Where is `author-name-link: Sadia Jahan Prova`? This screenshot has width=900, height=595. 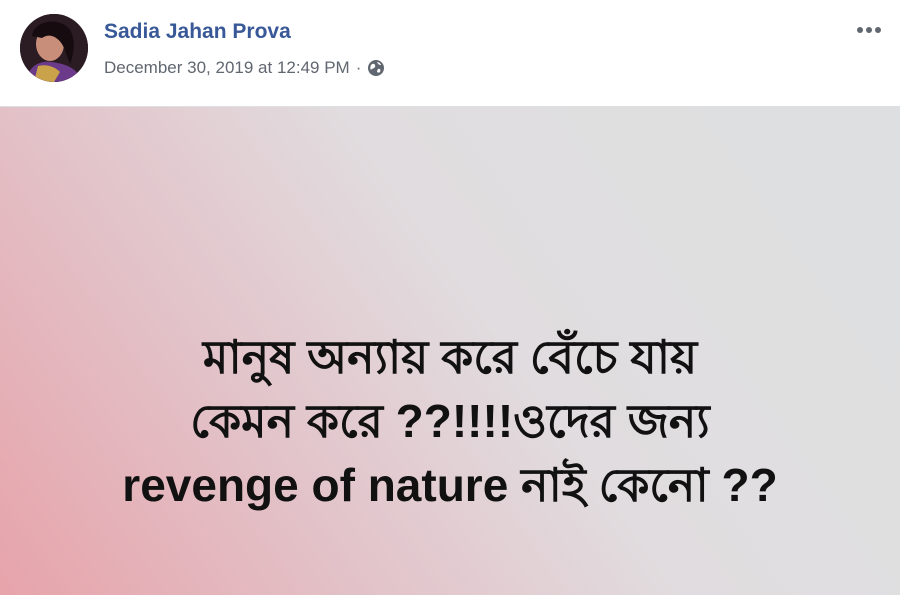 author-name-link: Sadia Jahan Prova is located at coordinates (197, 32).